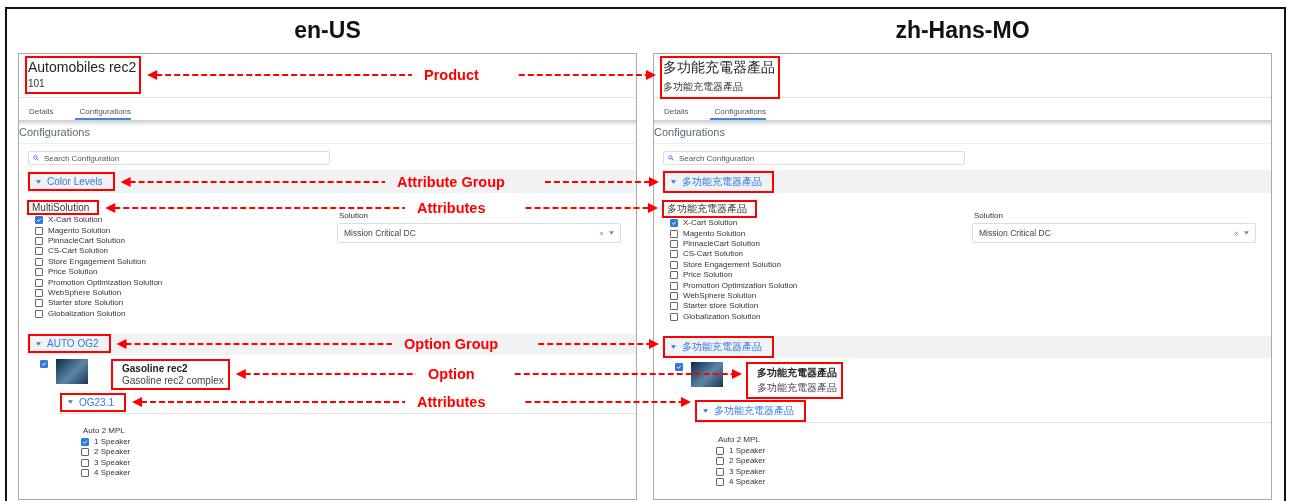 The width and height of the screenshot is (1295, 501). What do you see at coordinates (451, 374) in the screenshot?
I see `annotation-label: Option` at bounding box center [451, 374].